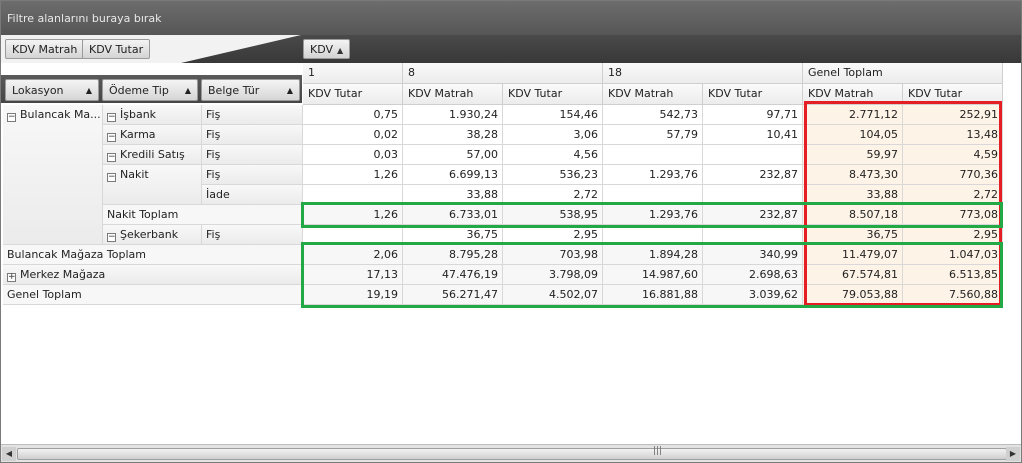 This screenshot has width=1022, height=463. I want to click on value-cell: 2.771,12, so click(853, 115).